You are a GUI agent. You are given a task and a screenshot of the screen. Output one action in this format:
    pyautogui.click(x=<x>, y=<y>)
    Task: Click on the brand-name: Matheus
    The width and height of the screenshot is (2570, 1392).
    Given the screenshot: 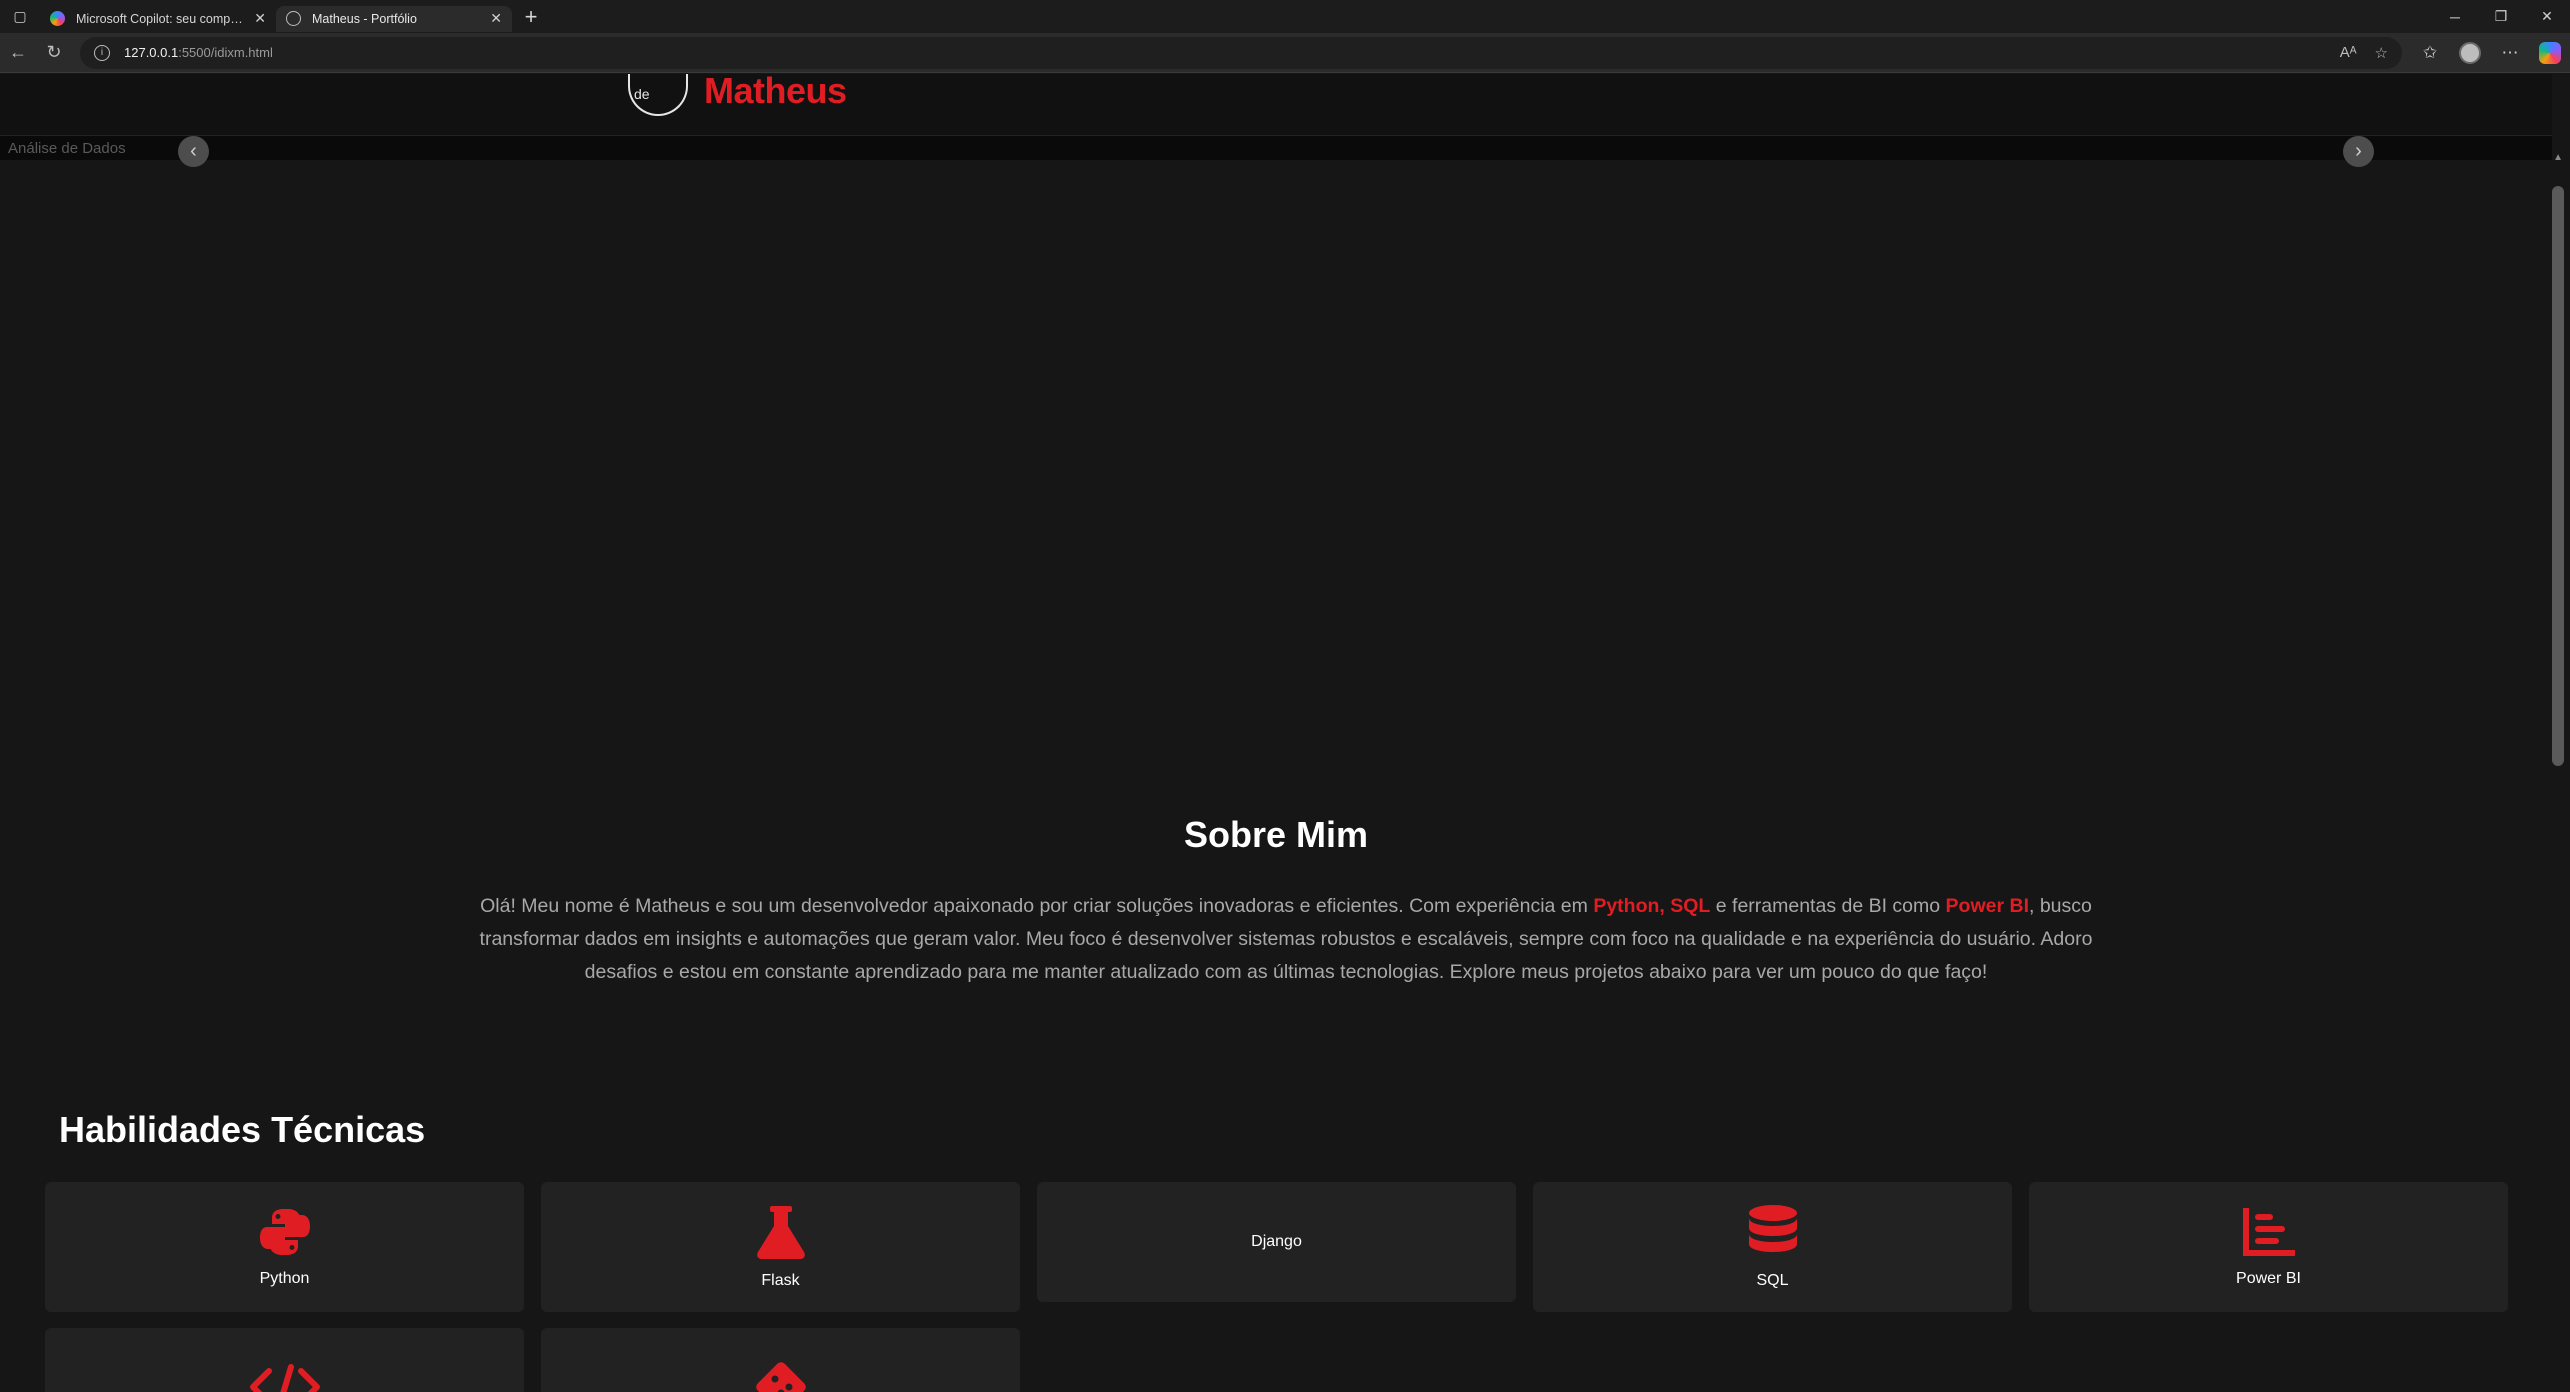 What is the action you would take?
    pyautogui.click(x=775, y=93)
    